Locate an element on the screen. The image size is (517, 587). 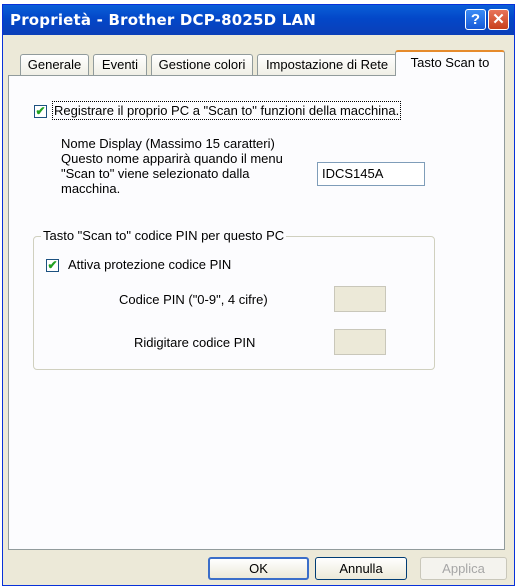
display-name-label: Nome Display (Massimo 15 caratteri) is located at coordinates (168, 143).